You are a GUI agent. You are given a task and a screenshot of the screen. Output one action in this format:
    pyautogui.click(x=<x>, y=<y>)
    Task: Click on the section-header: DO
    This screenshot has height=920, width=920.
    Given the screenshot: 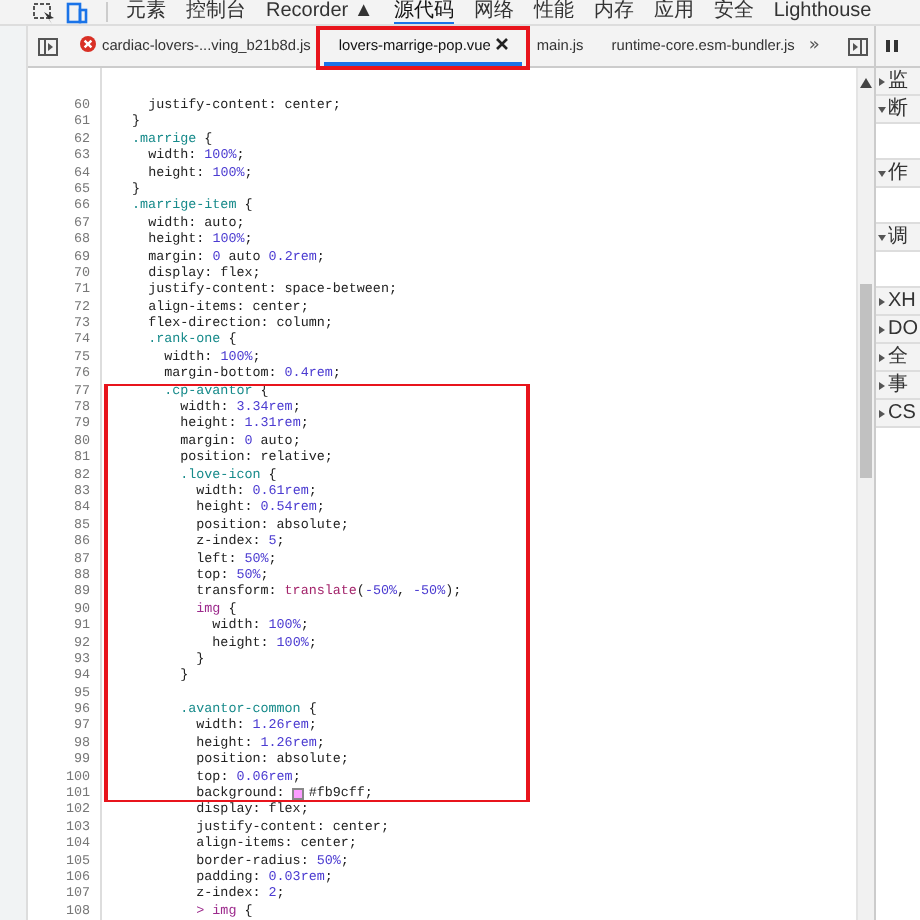 What is the action you would take?
    pyautogui.click(x=898, y=330)
    